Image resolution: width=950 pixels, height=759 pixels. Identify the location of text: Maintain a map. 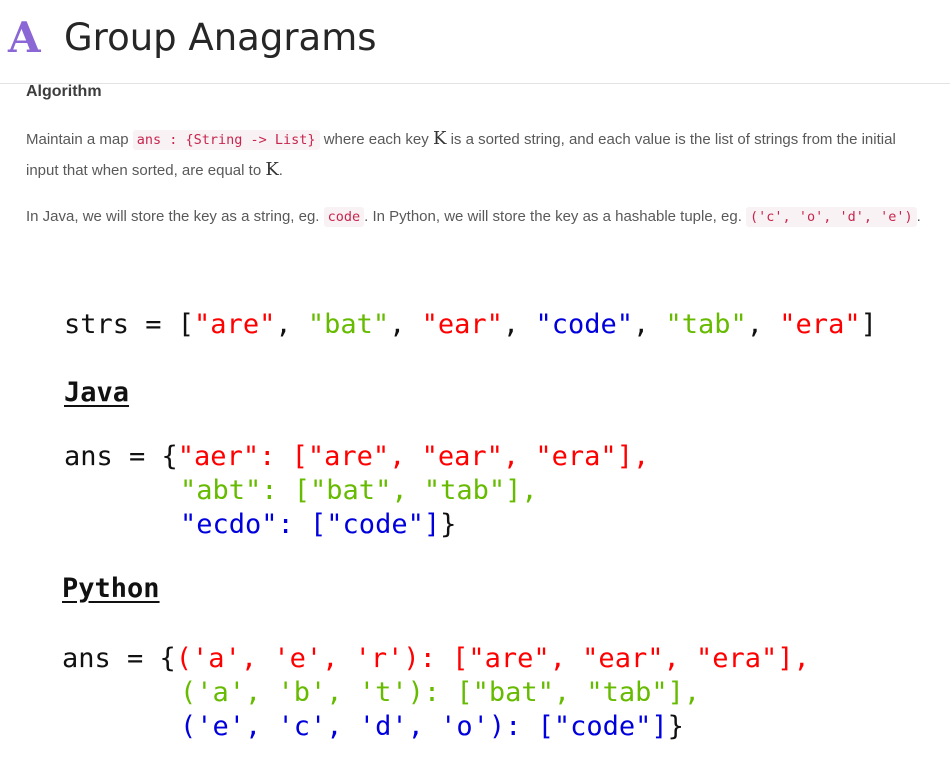
(79, 139).